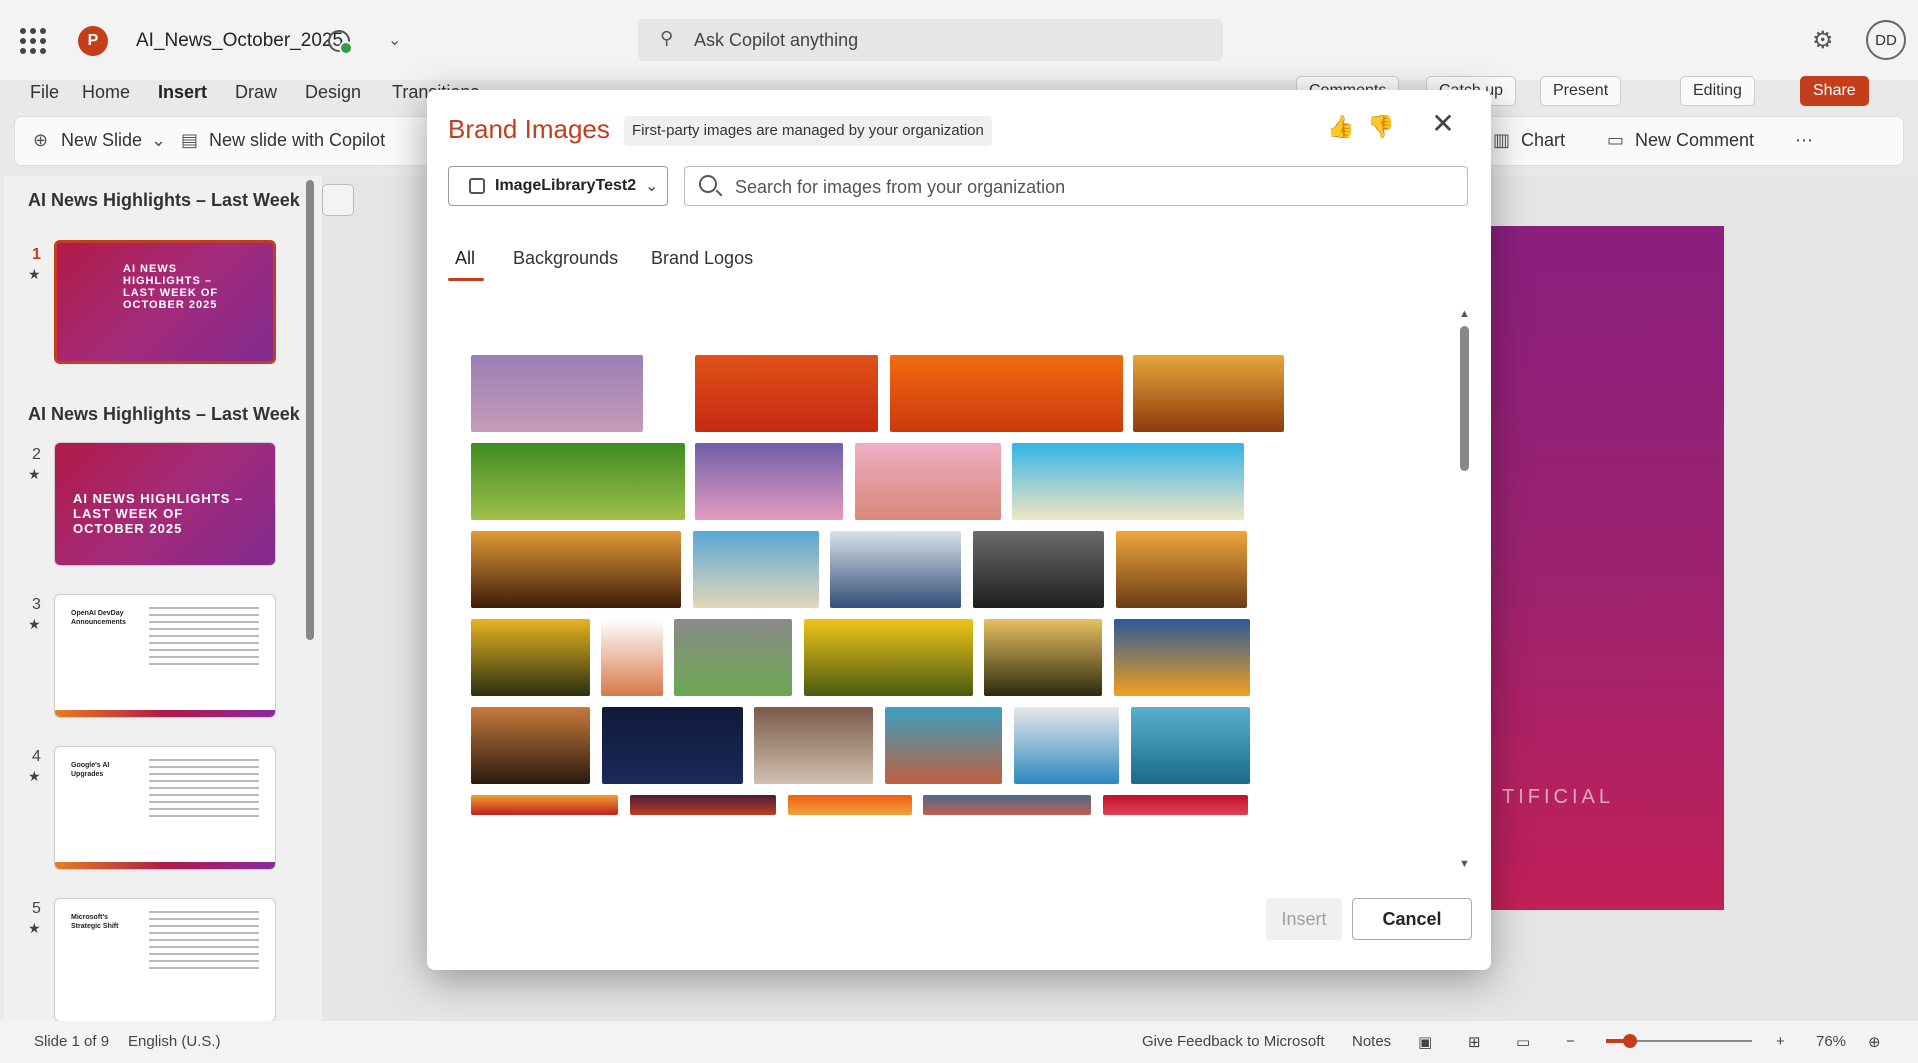  What do you see at coordinates (708, 184) in the screenshot?
I see `search-icon` at bounding box center [708, 184].